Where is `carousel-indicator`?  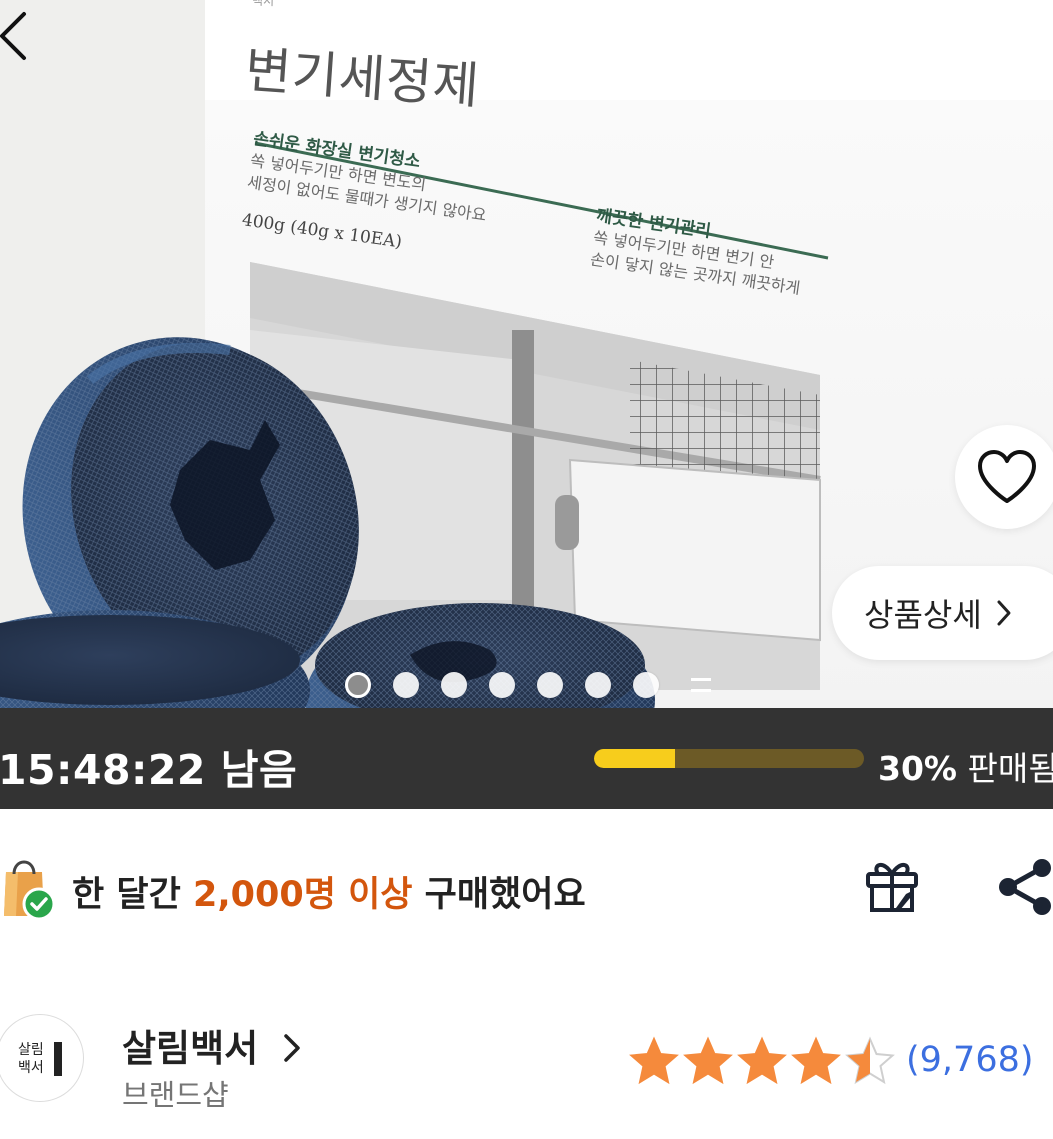 carousel-indicator is located at coordinates (528, 685).